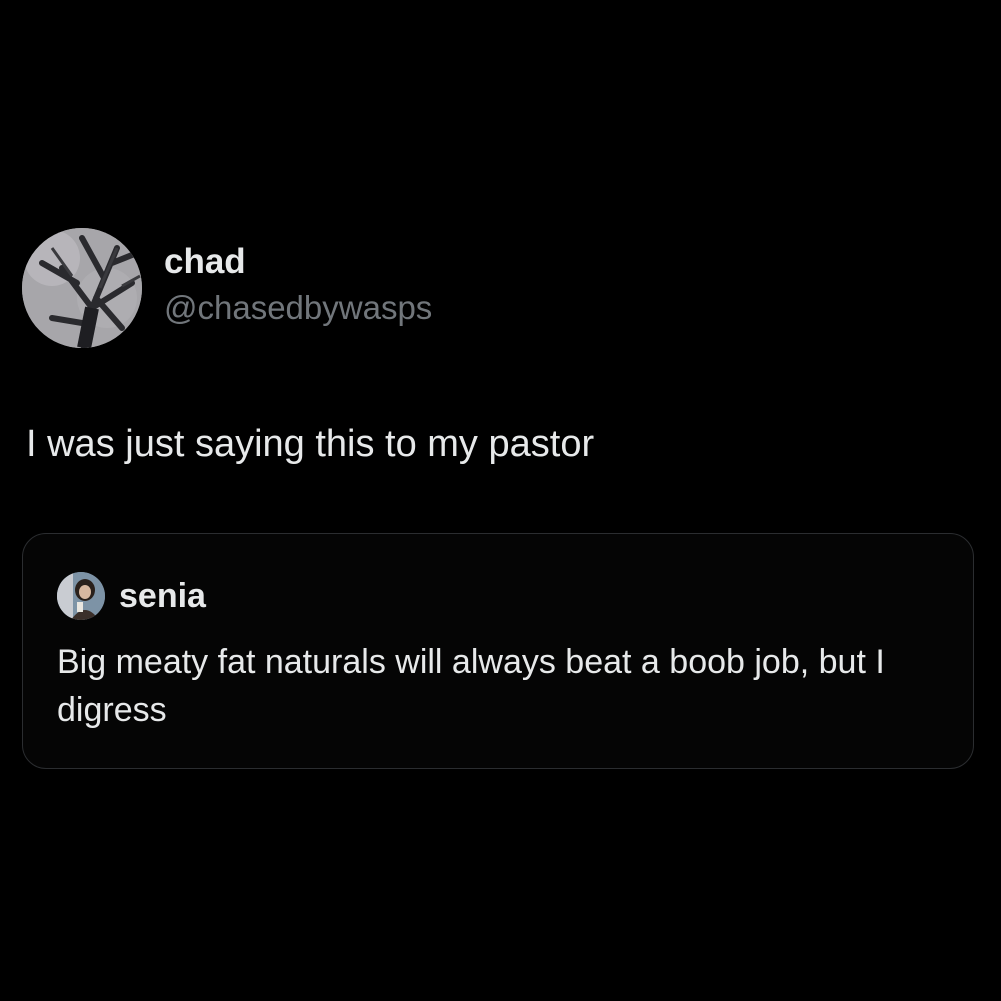 The image size is (1001, 1001). I want to click on tree-avatar-icon, so click(82, 288).